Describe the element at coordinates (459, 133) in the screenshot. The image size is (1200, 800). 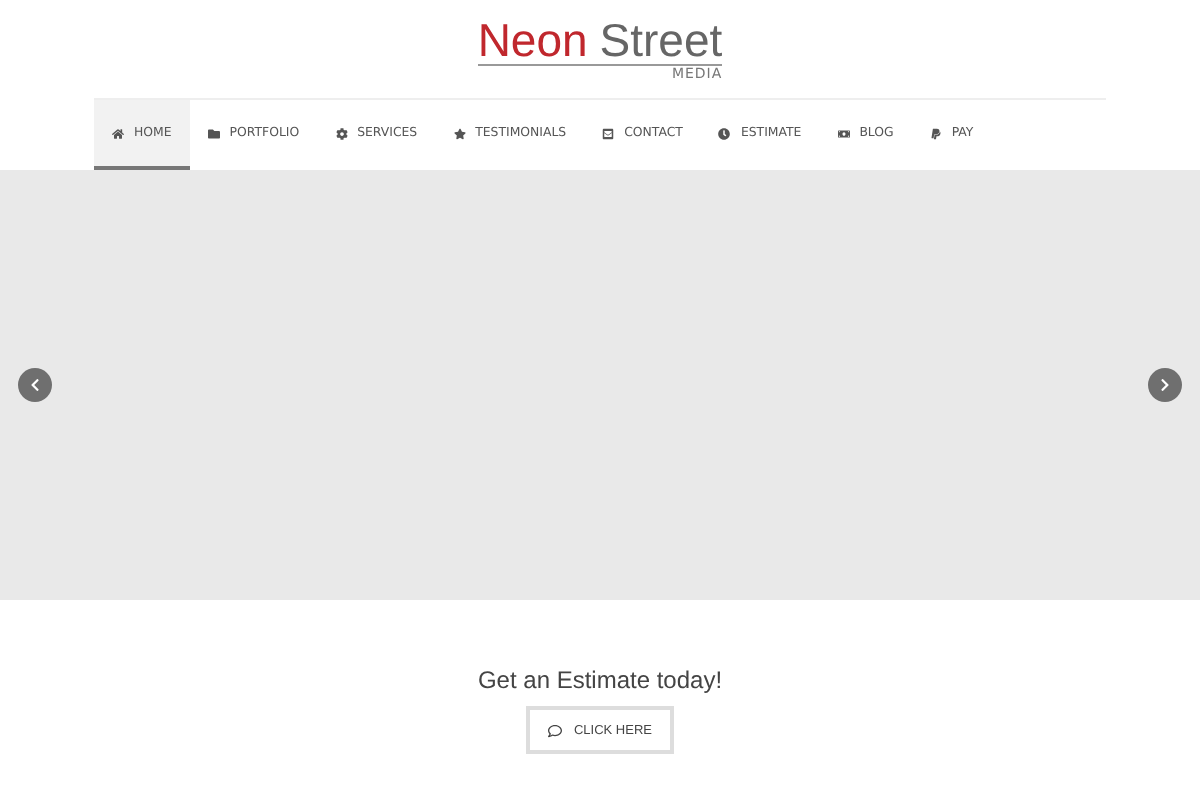
I see `star-icon` at that location.